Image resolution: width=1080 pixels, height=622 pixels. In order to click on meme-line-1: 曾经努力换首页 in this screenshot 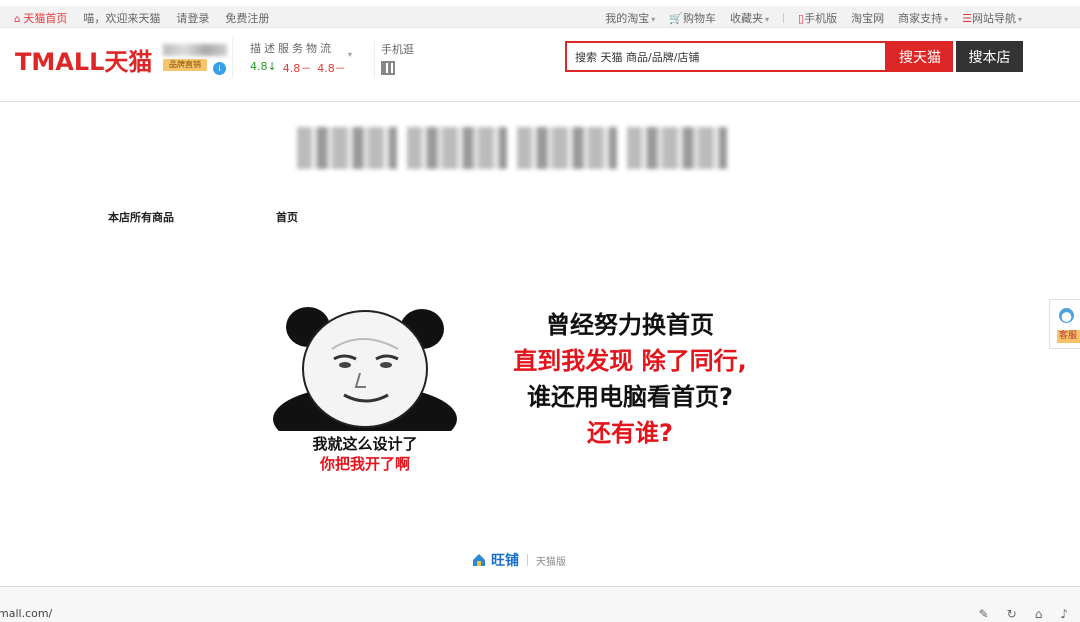, I will do `click(630, 325)`.